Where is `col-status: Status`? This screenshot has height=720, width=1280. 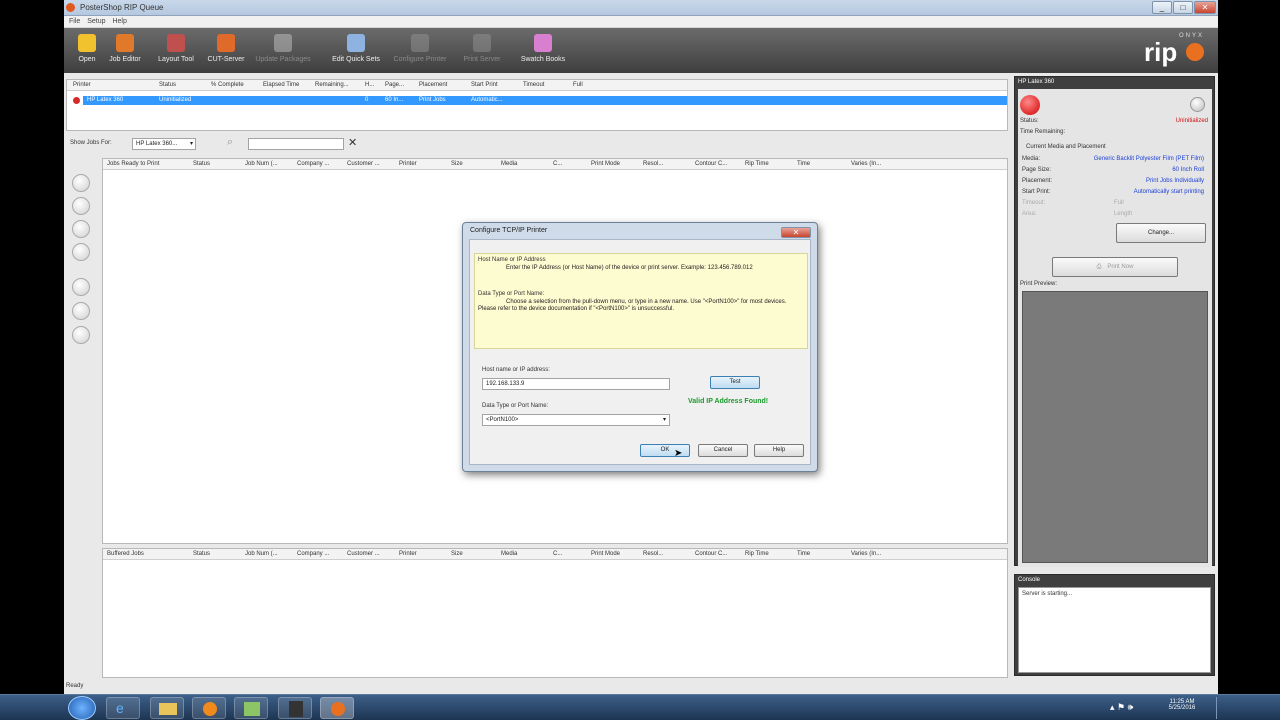 col-status: Status is located at coordinates (167, 85).